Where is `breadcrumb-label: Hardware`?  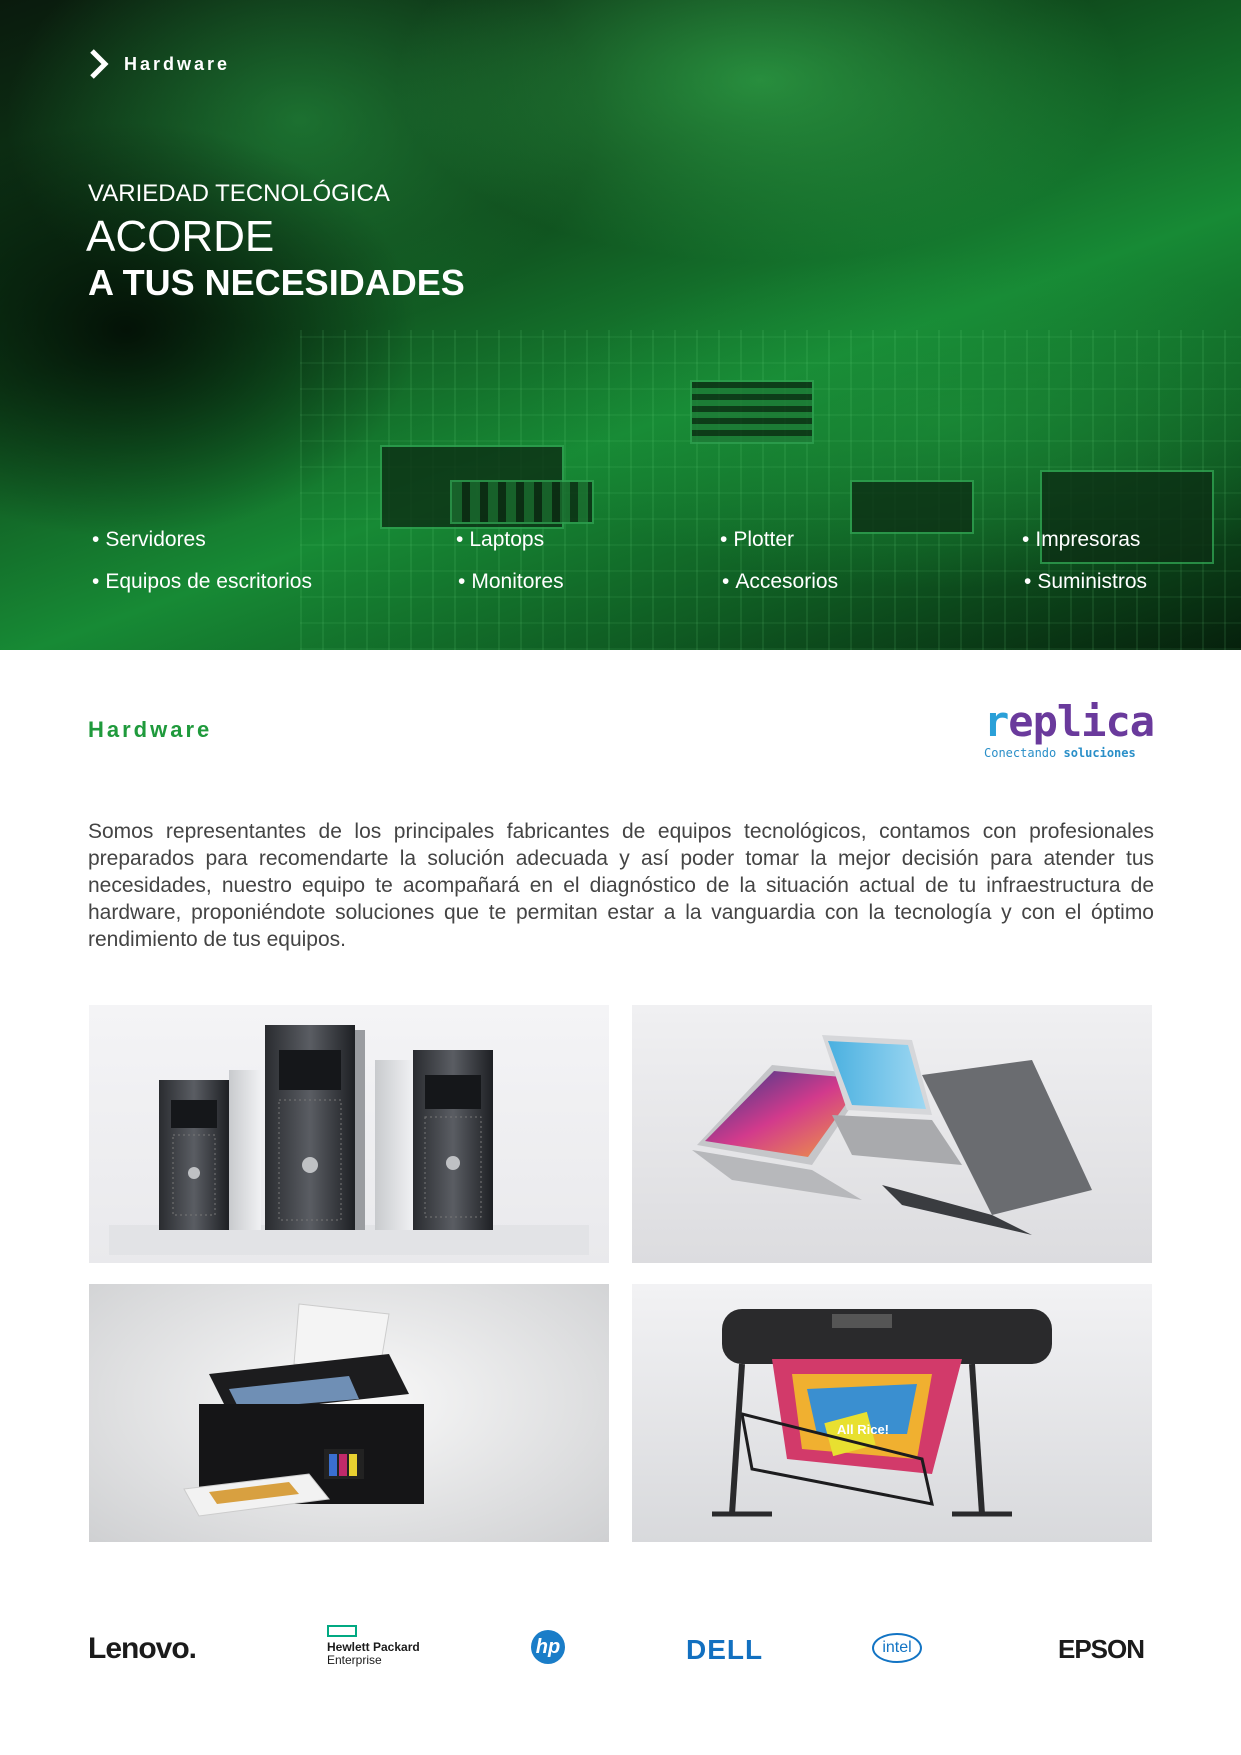 breadcrumb-label: Hardware is located at coordinates (177, 63).